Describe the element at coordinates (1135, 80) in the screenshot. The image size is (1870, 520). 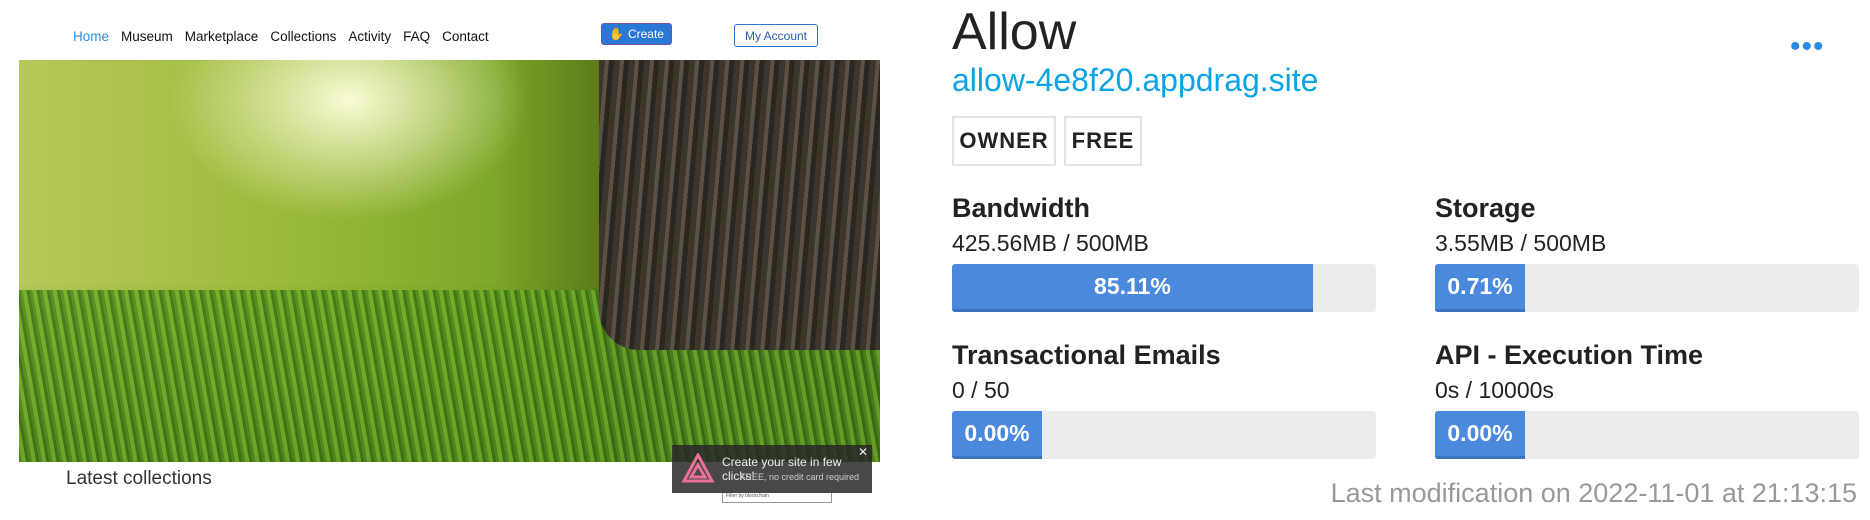
I see `site-url-link: allow-4e8f20.appdrag.site` at that location.